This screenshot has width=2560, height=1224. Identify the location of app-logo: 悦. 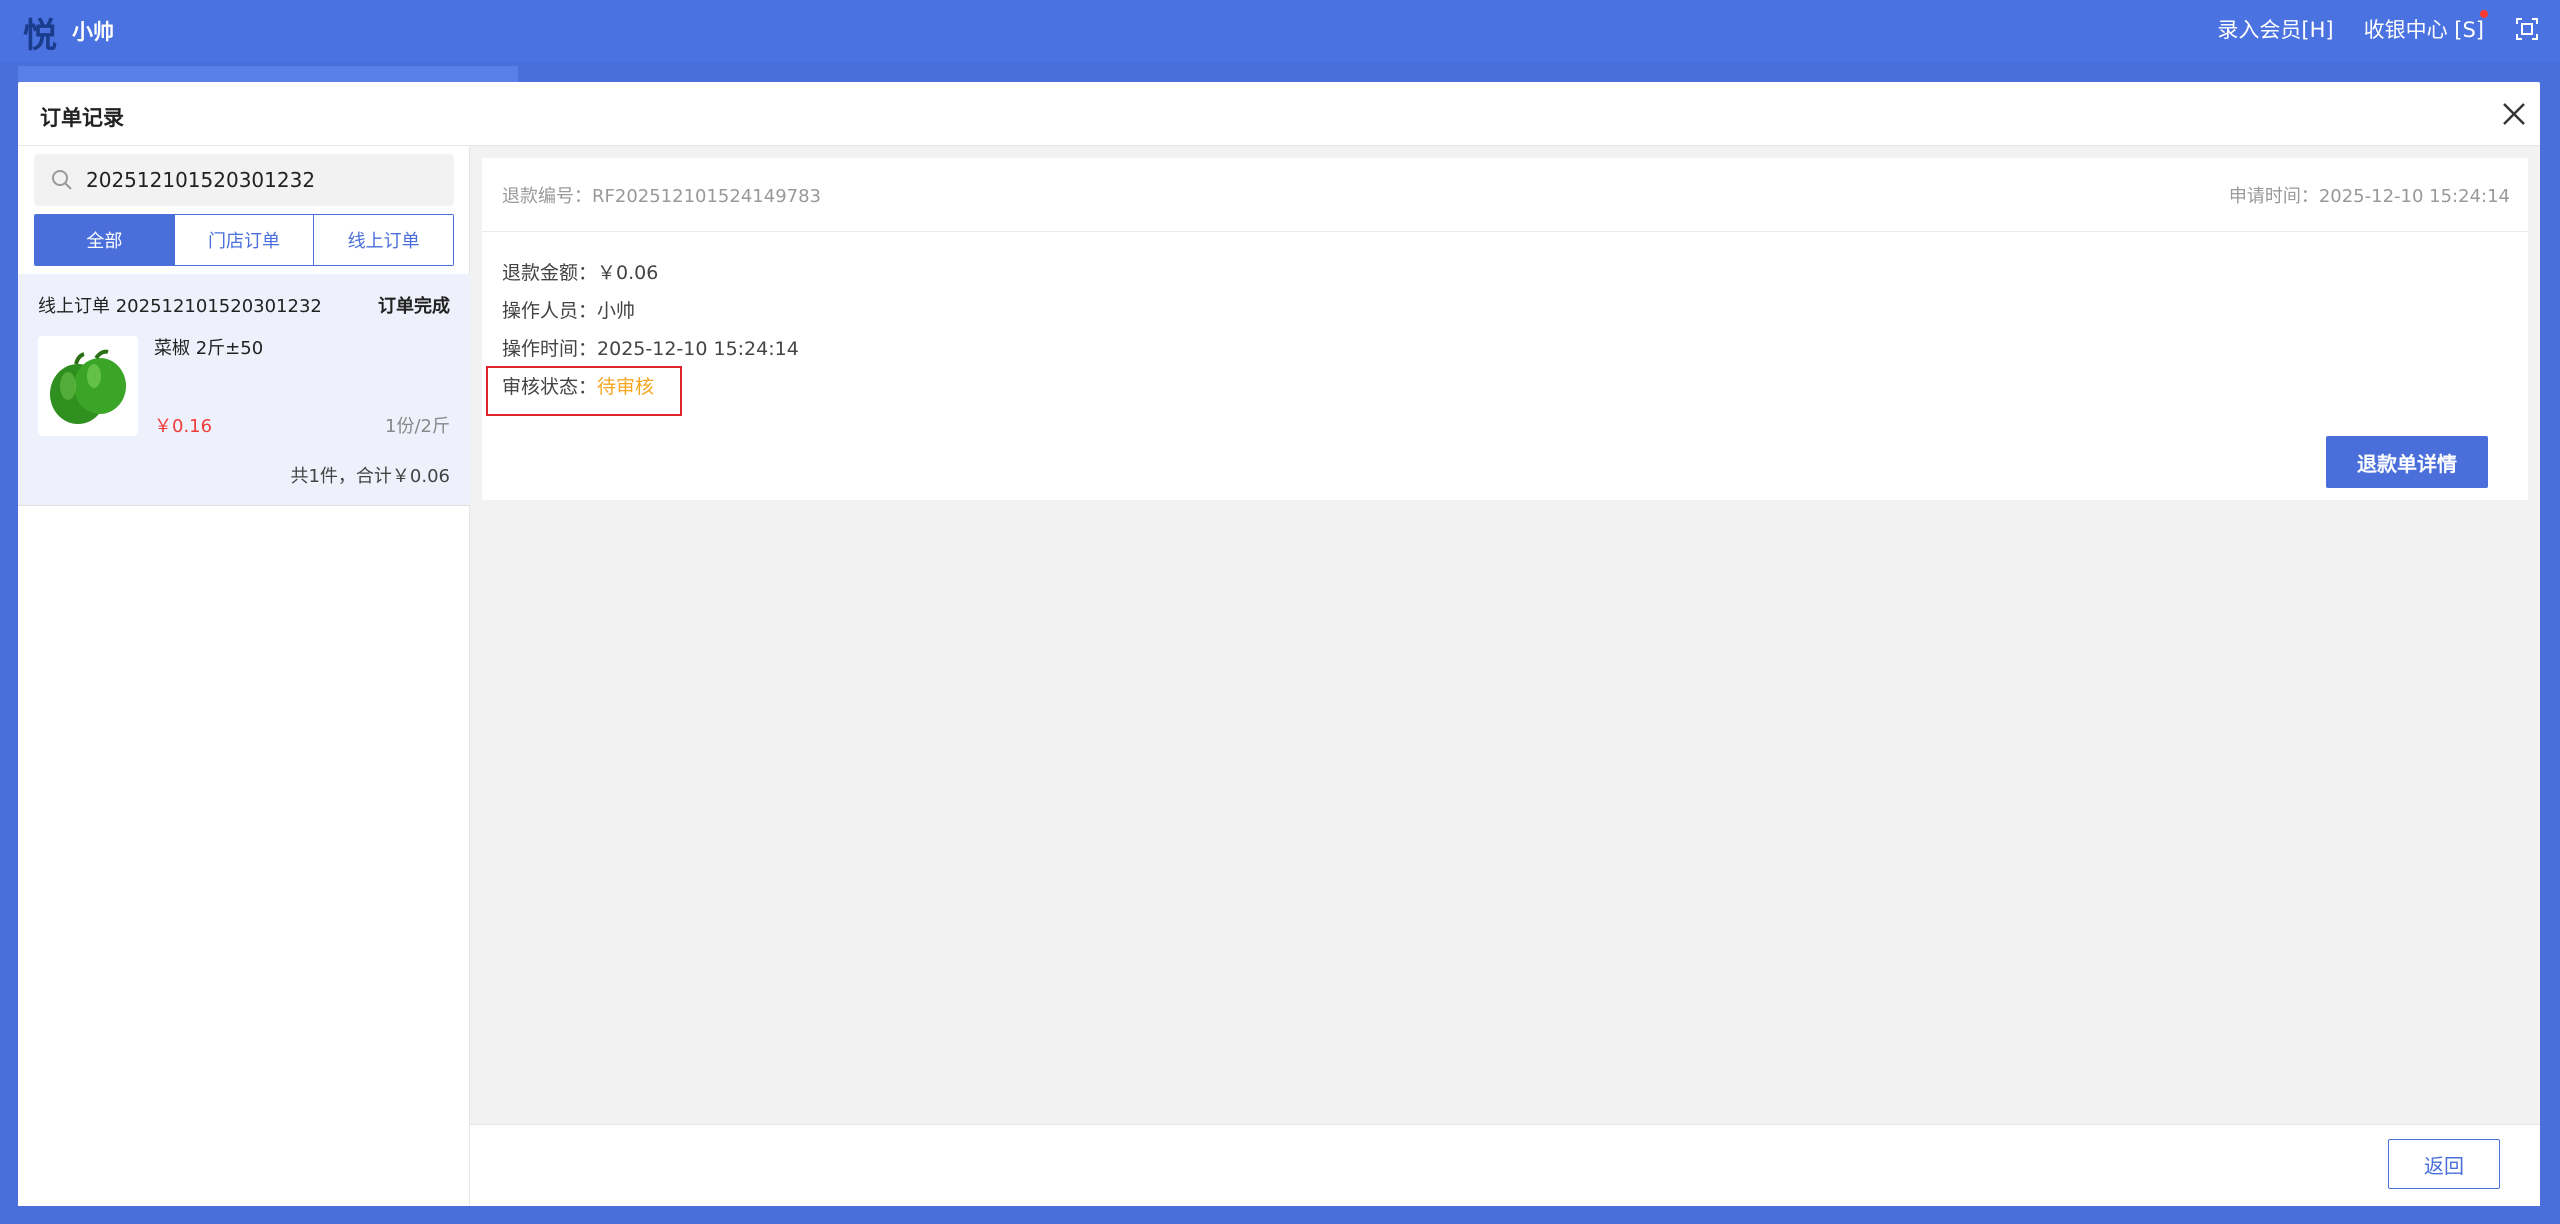
(40, 35).